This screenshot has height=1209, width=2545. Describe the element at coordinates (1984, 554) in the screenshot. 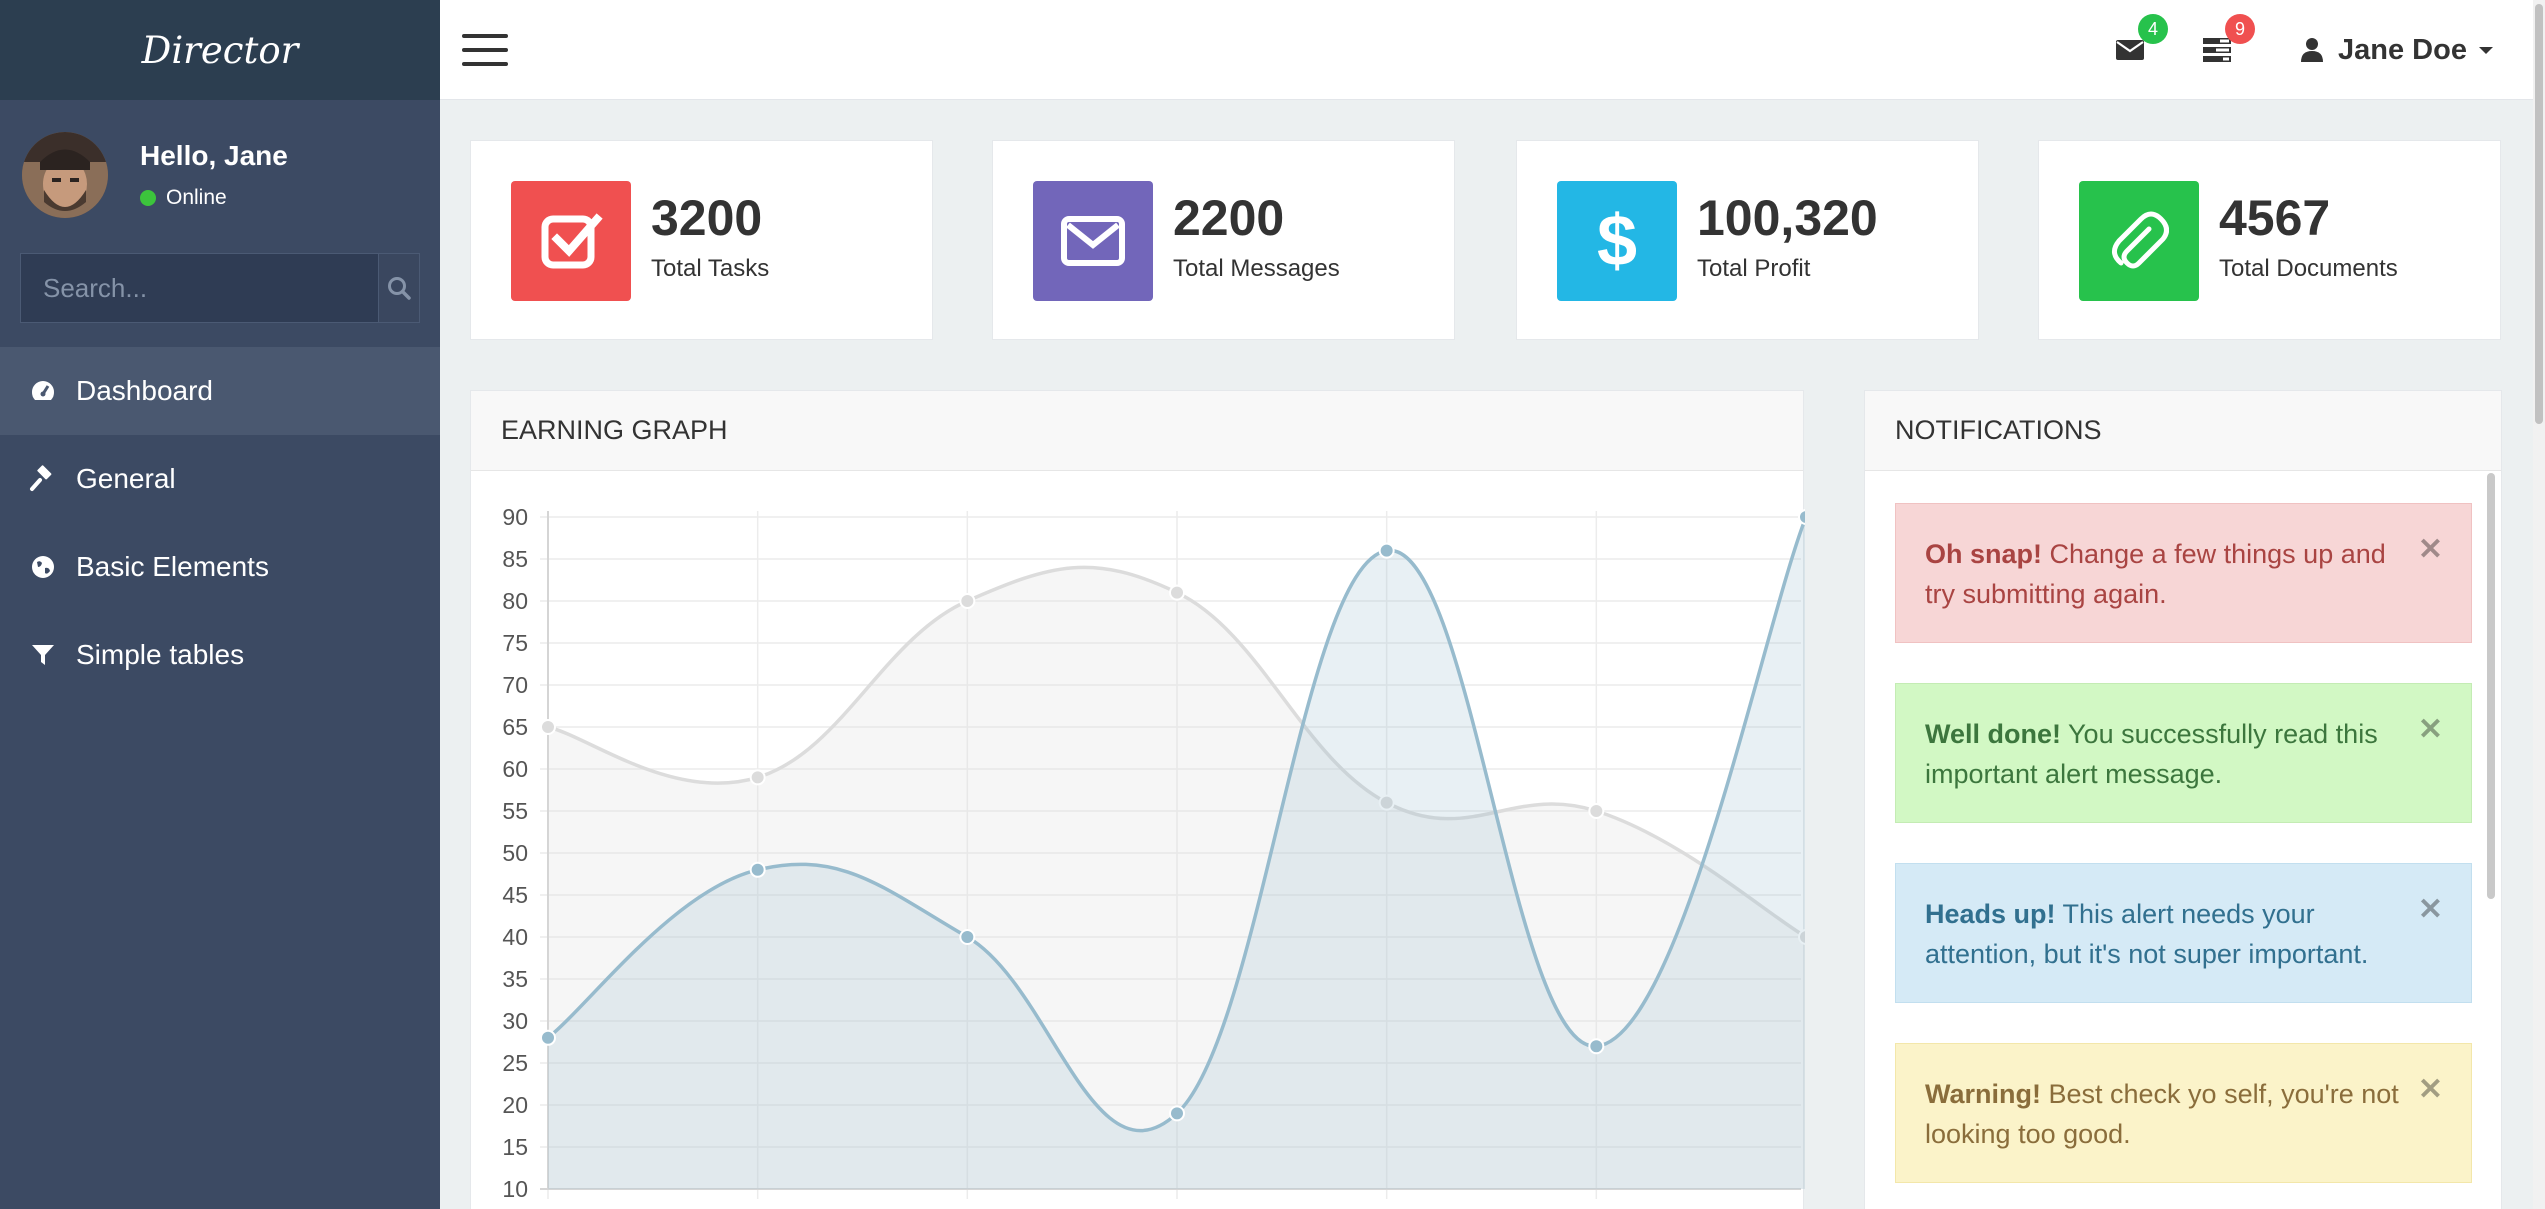

I see `alert-strong: Oh snap!` at that location.